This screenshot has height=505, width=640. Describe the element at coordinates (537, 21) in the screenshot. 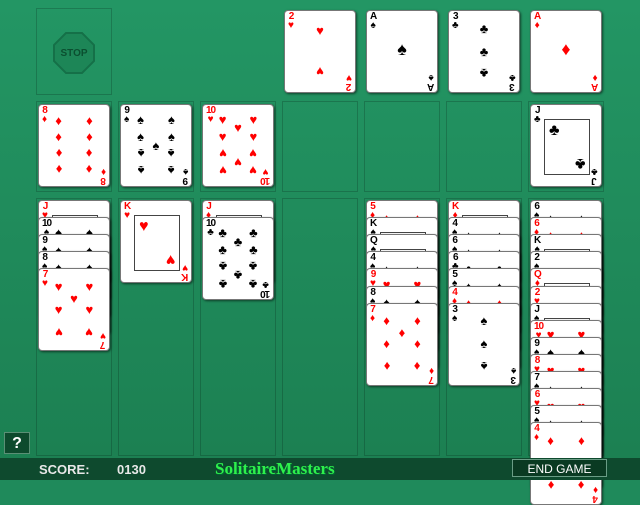

I see `card-index: A ♦` at that location.